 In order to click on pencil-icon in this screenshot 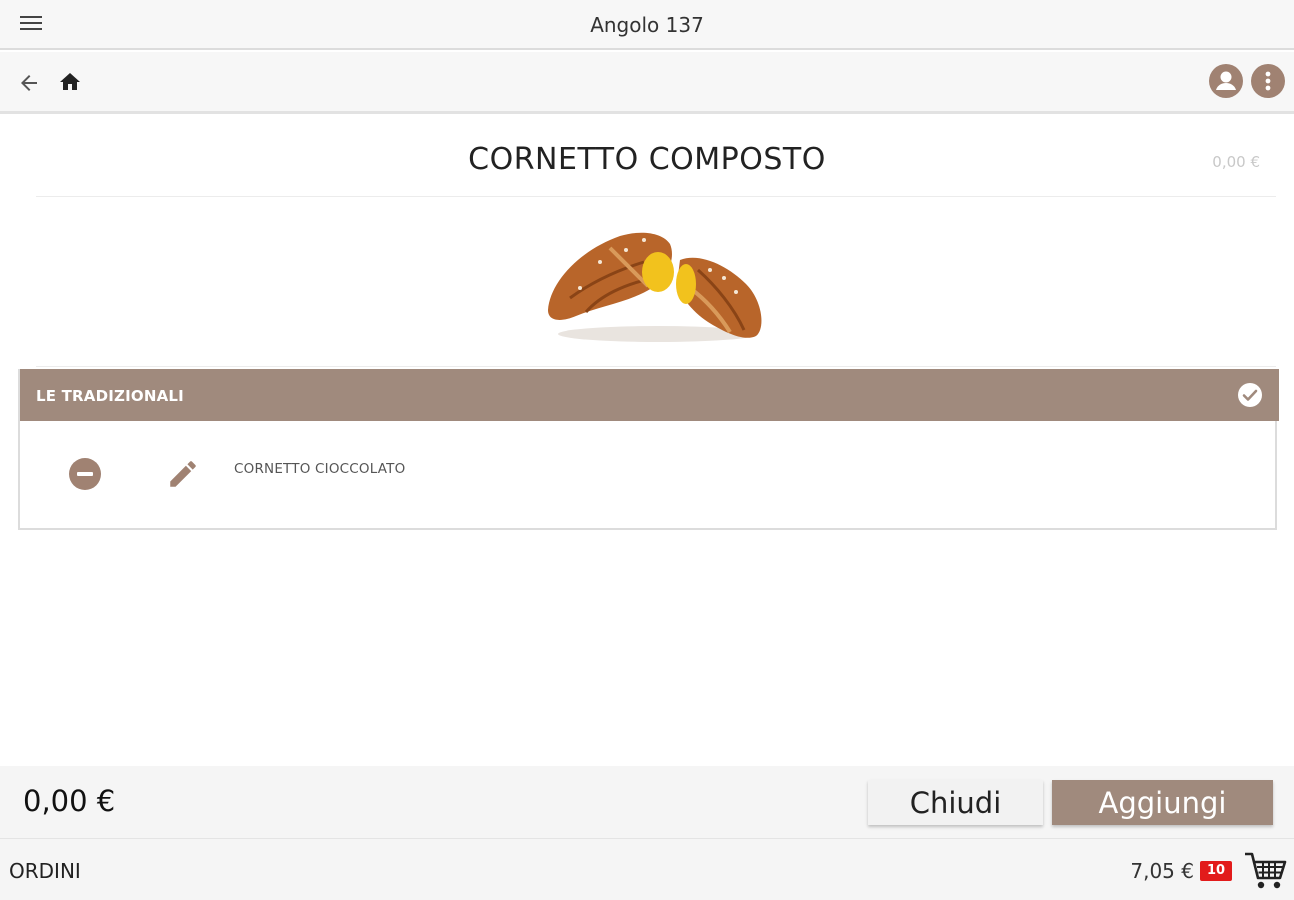, I will do `click(183, 474)`.